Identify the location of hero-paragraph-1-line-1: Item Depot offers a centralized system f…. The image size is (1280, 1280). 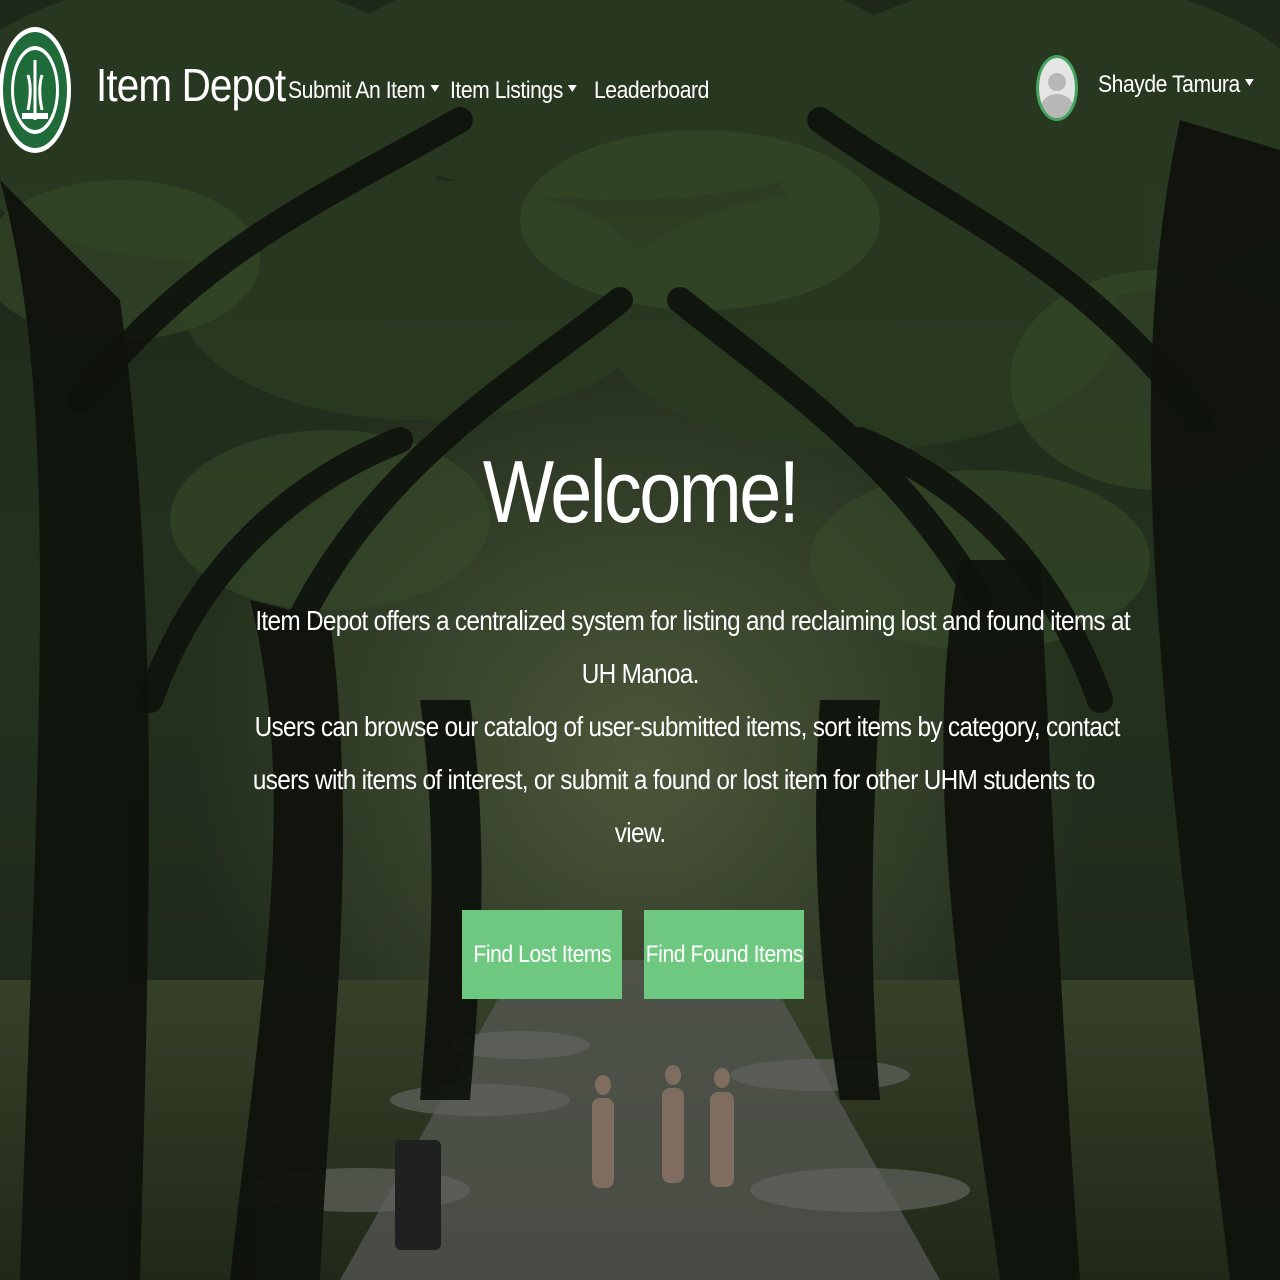
(692, 620).